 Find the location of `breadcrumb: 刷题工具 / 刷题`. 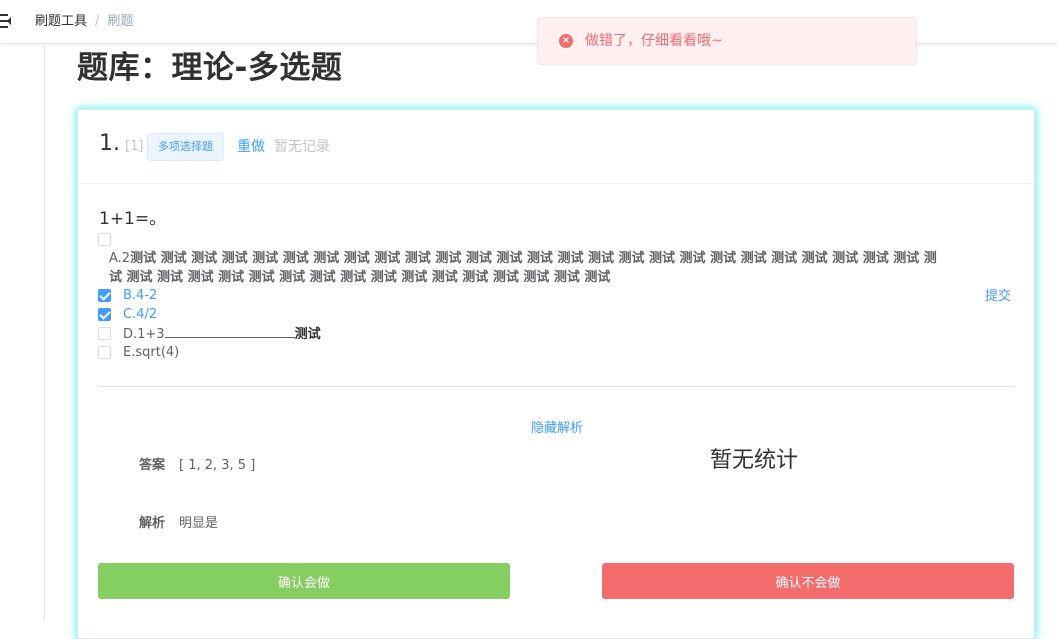

breadcrumb: 刷题工具 / 刷题 is located at coordinates (84, 22).